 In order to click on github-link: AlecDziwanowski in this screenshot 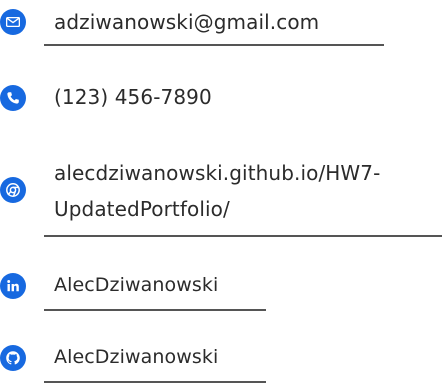, I will do `click(136, 357)`.